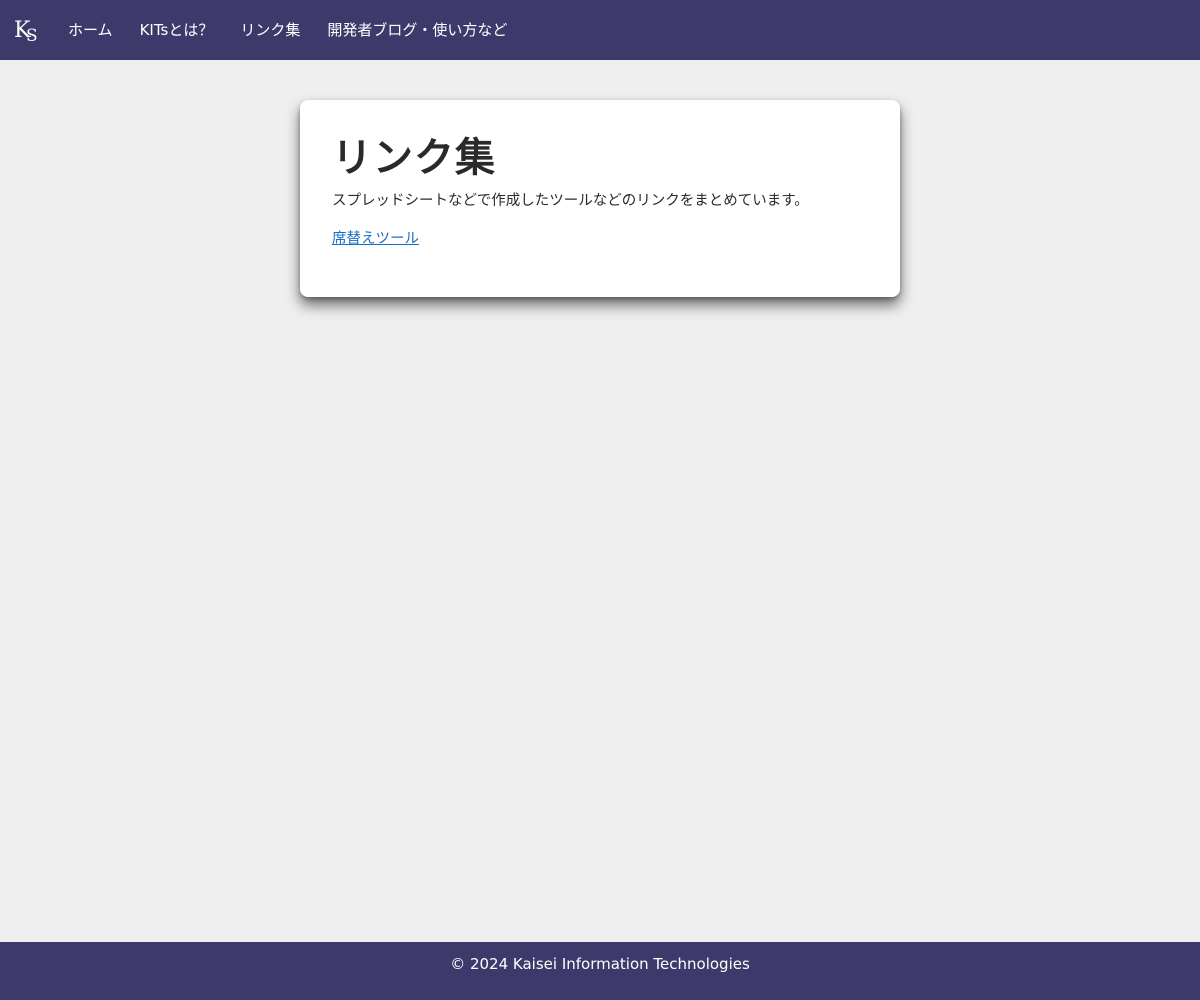  Describe the element at coordinates (375, 239) in the screenshot. I see `link-seating-tool: 席替えツール` at that location.